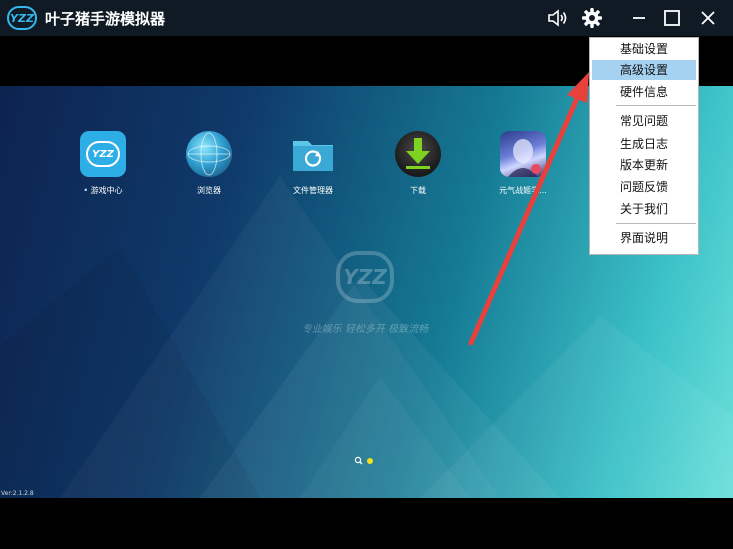  Describe the element at coordinates (313, 154) in the screenshot. I see `folder-sync-icon` at that location.